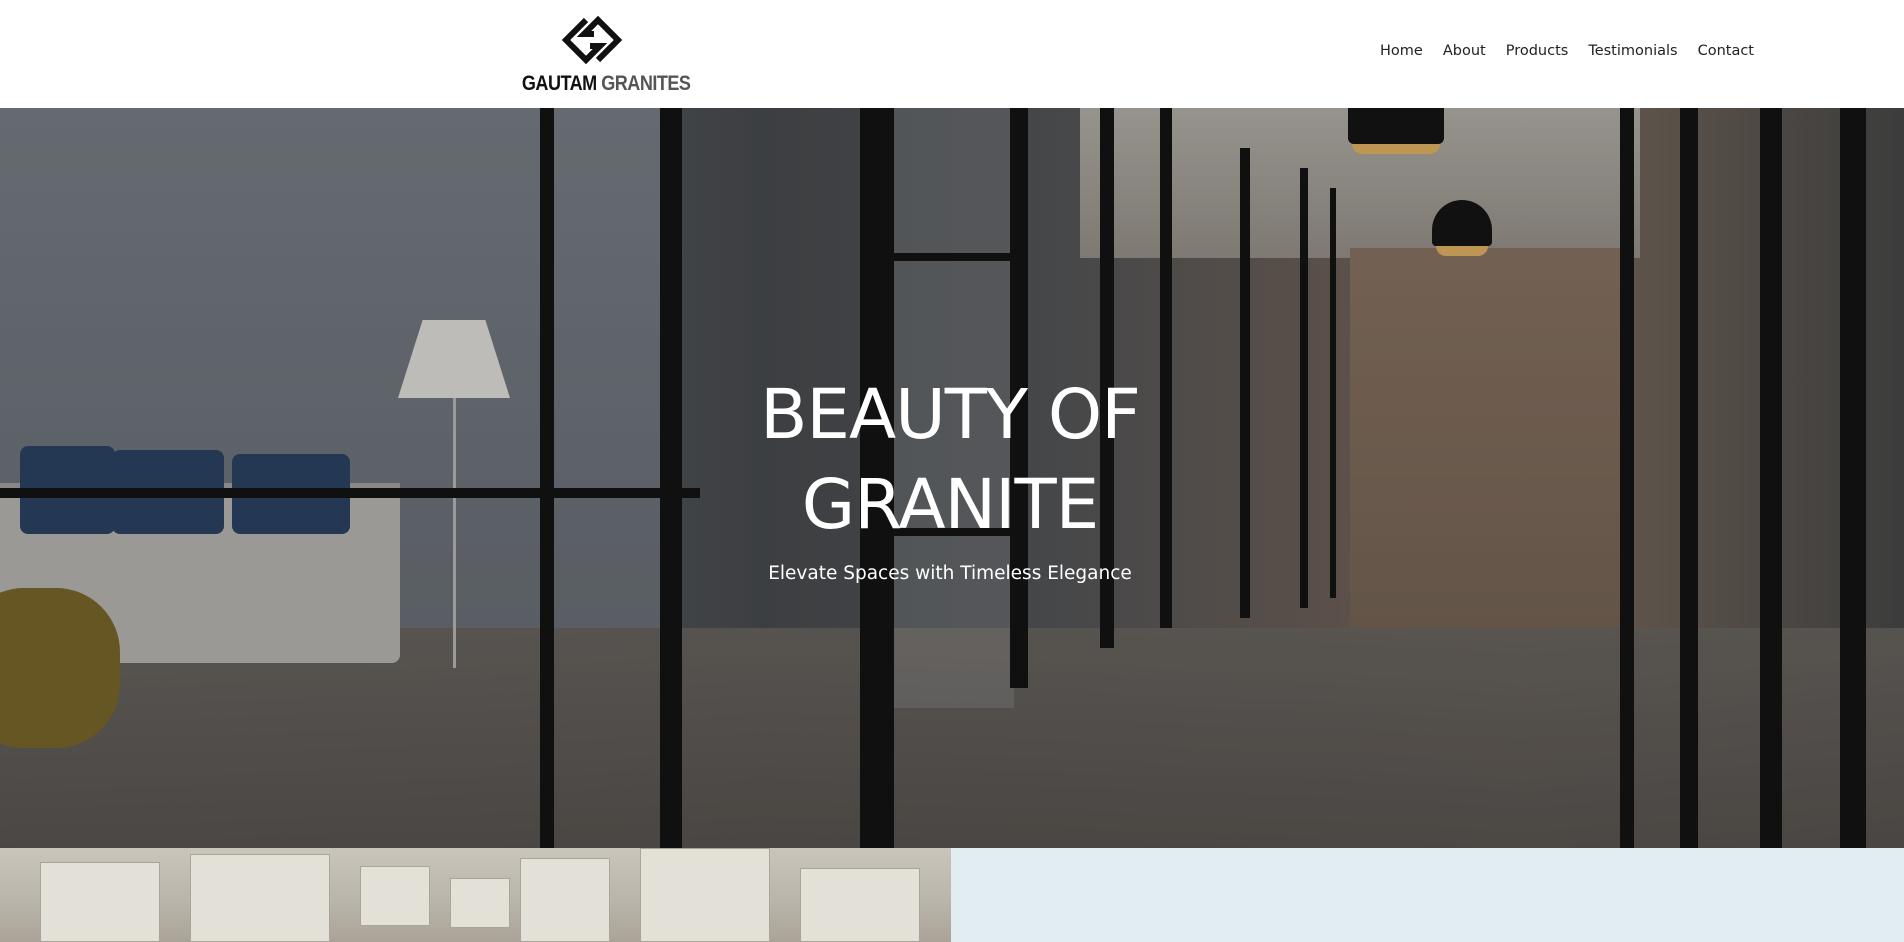 This screenshot has width=1904, height=942. I want to click on nav-products: Products, so click(1537, 51).